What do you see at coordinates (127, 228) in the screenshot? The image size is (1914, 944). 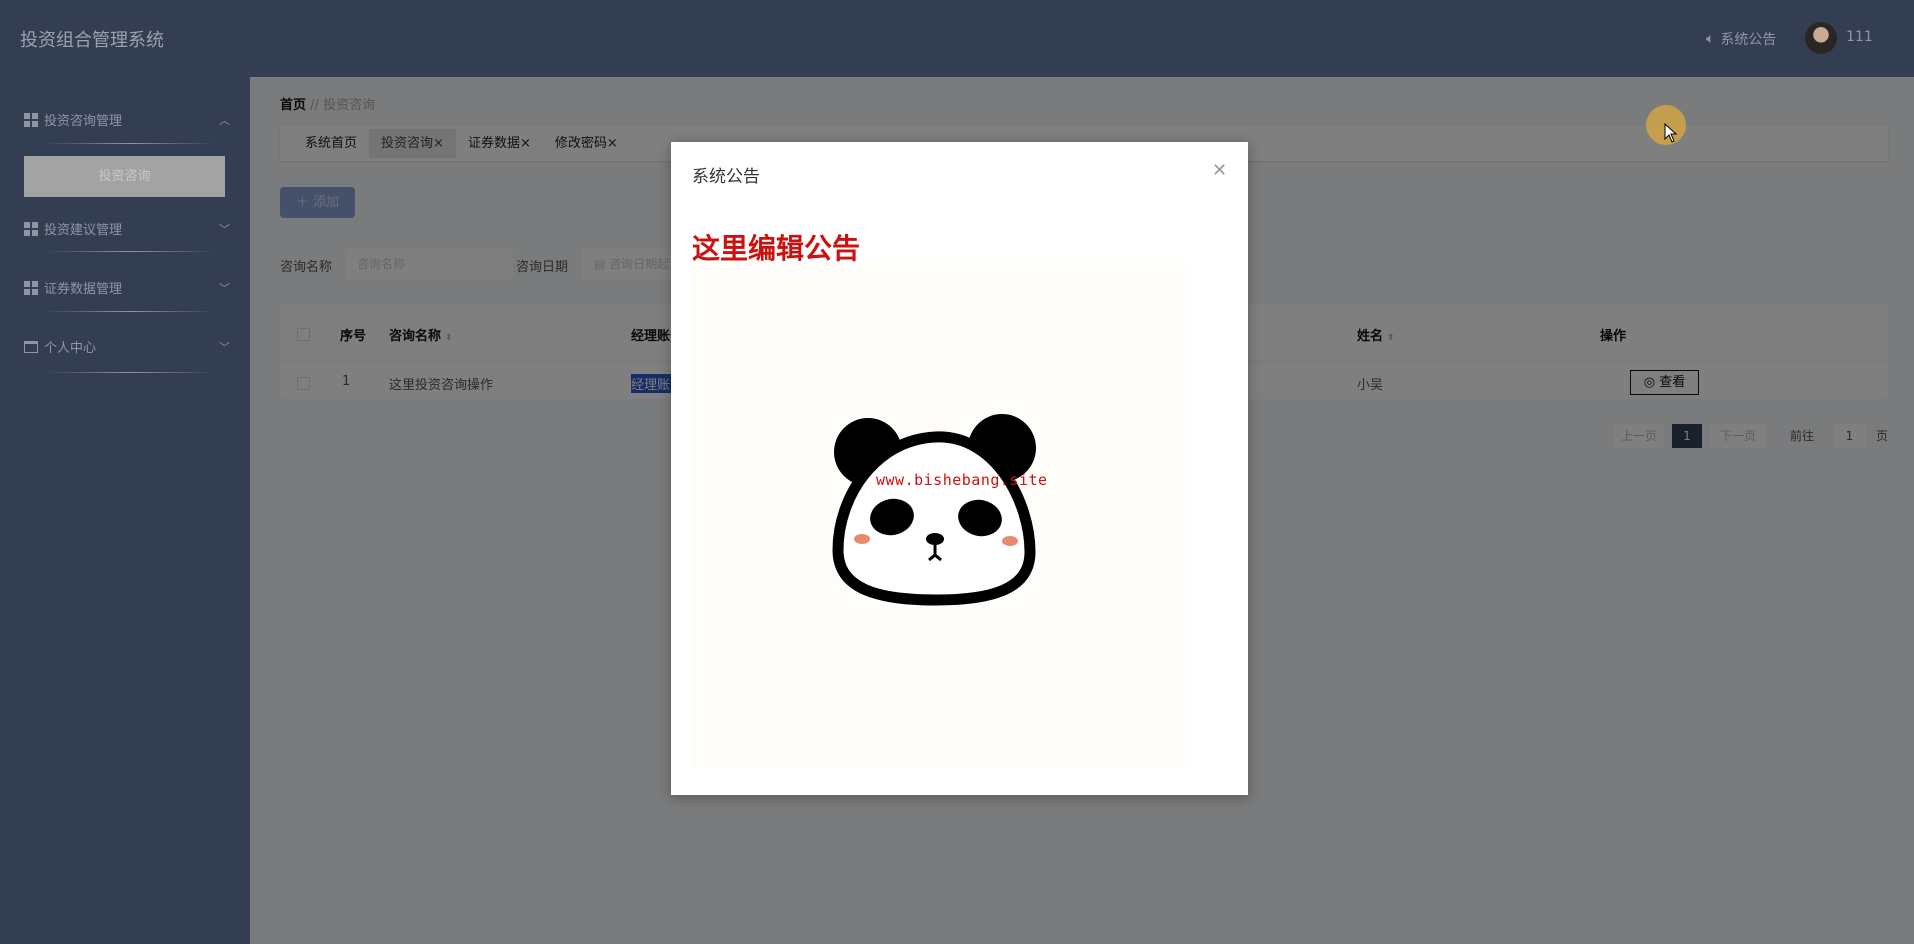 I see `sidebar-item-advice-mgmt: 投资建议管理 ﹀` at bounding box center [127, 228].